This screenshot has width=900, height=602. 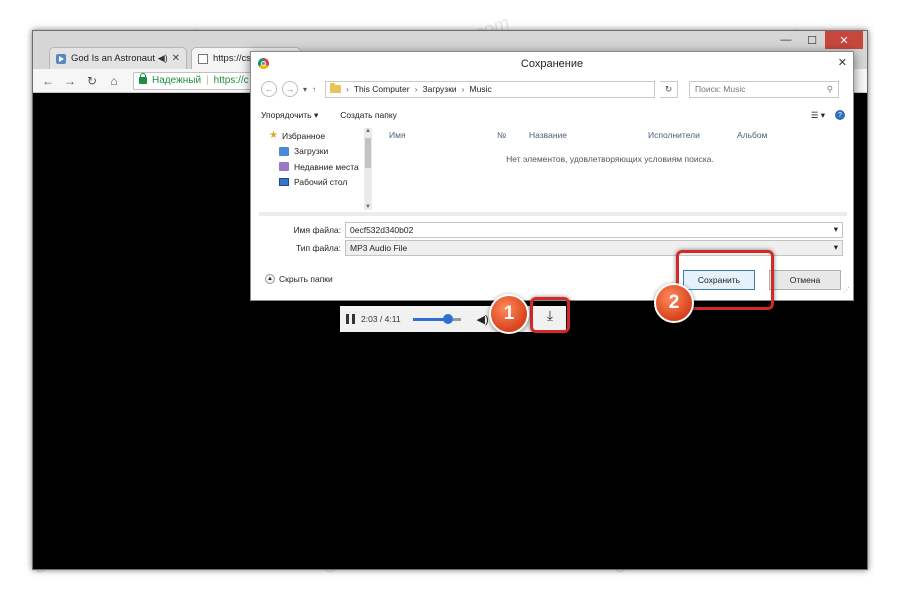 I want to click on search-placeholder: Поиск: Music, so click(x=720, y=89).